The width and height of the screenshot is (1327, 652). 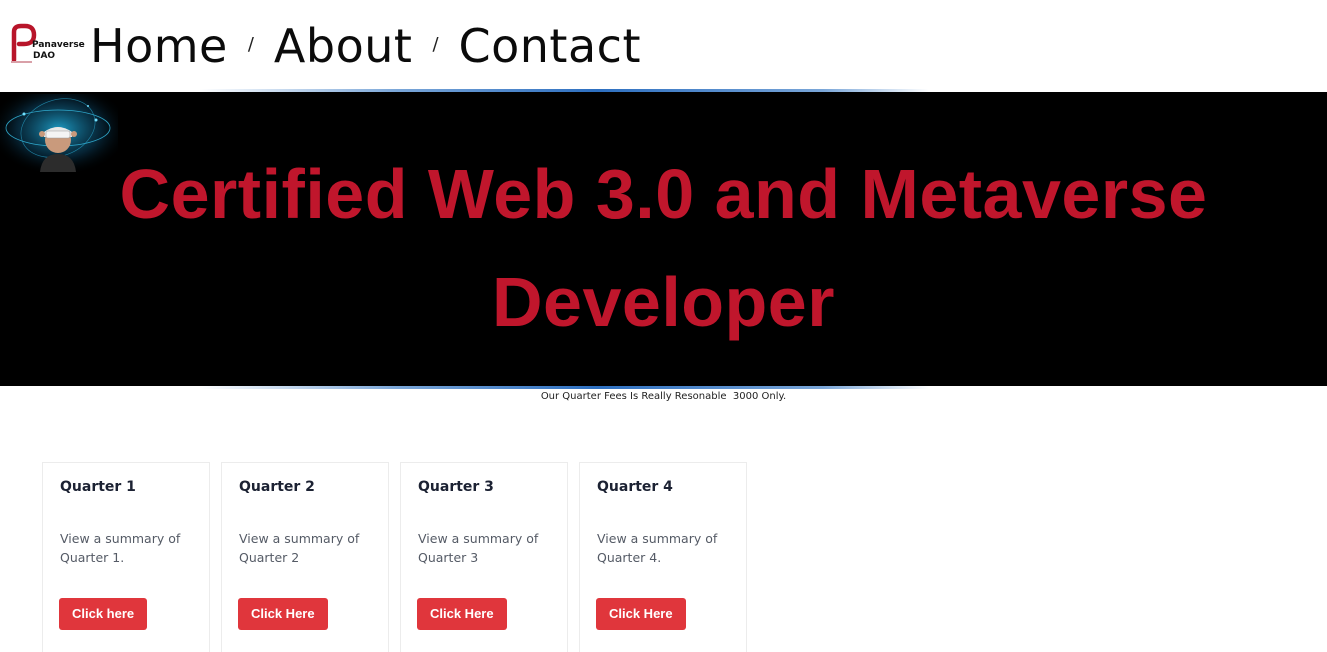 What do you see at coordinates (343, 46) in the screenshot?
I see `nav-link-about: About` at bounding box center [343, 46].